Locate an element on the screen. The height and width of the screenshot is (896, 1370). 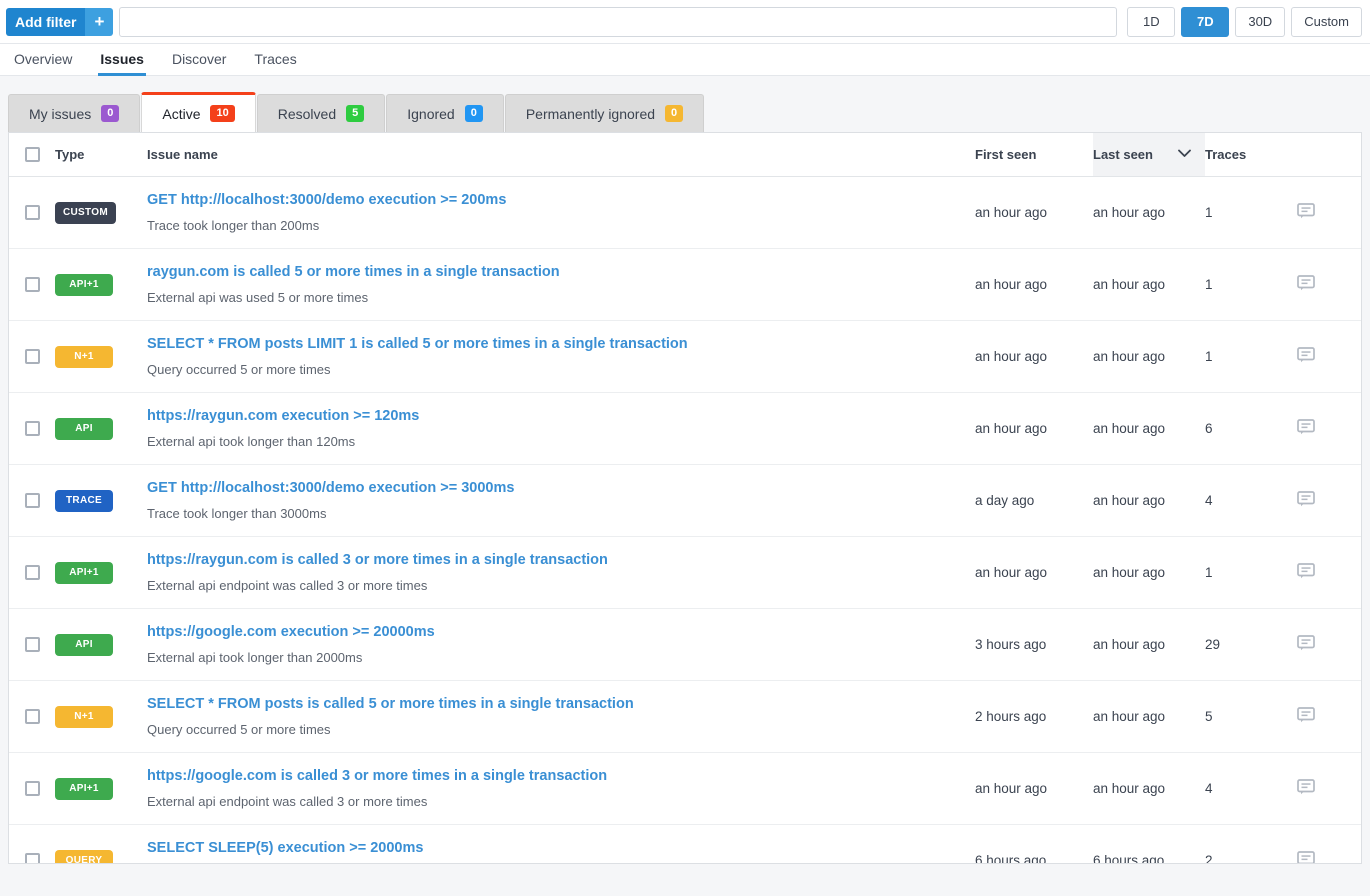
add-filter-label: Add filter is located at coordinates (46, 21).